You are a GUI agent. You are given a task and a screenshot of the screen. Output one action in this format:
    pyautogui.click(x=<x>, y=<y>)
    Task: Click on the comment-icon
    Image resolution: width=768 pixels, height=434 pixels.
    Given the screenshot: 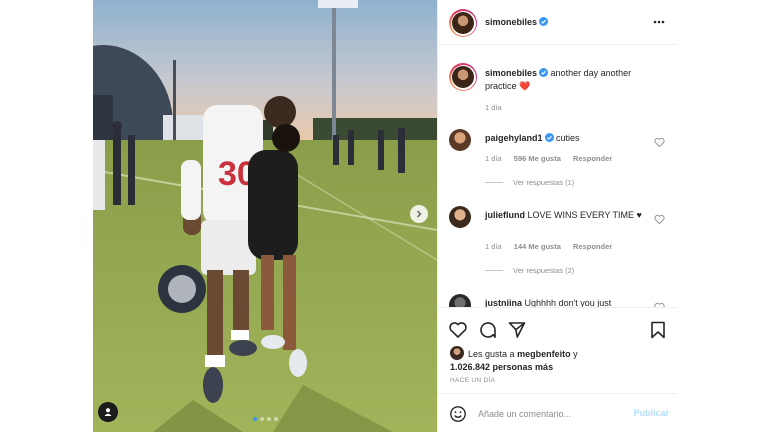 What is the action you would take?
    pyautogui.click(x=488, y=330)
    